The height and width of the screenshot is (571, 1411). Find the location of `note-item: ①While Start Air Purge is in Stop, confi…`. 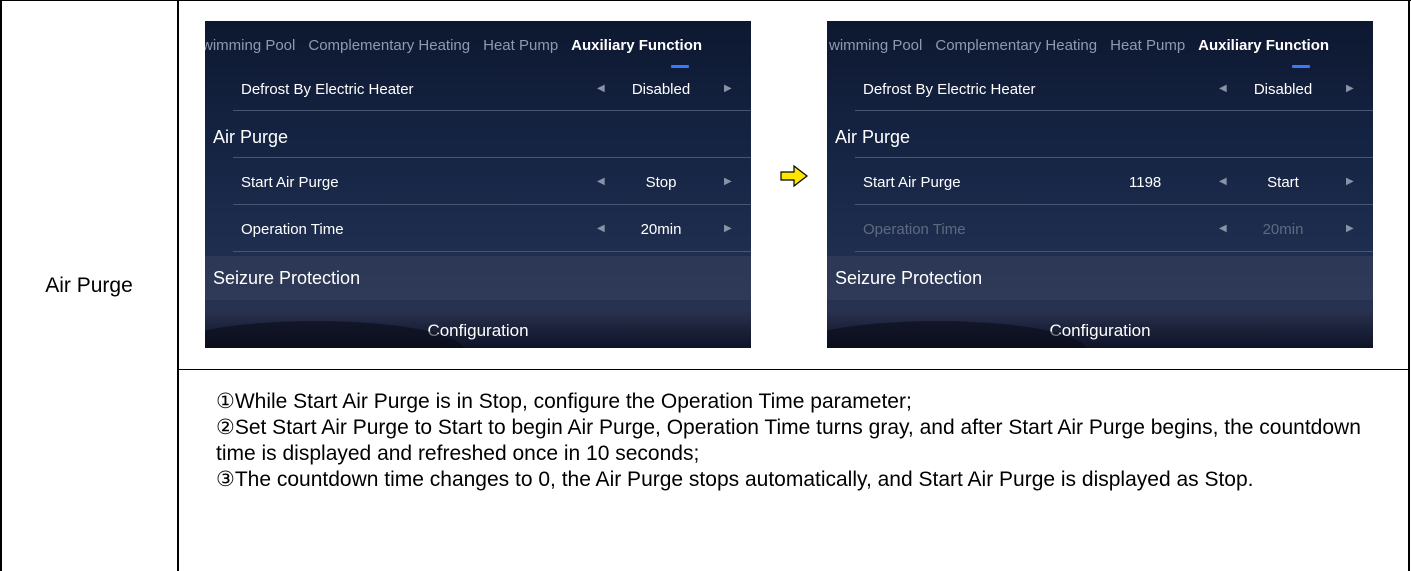

note-item: ①While Start Air Purge is in Stop, confi… is located at coordinates (564, 401).